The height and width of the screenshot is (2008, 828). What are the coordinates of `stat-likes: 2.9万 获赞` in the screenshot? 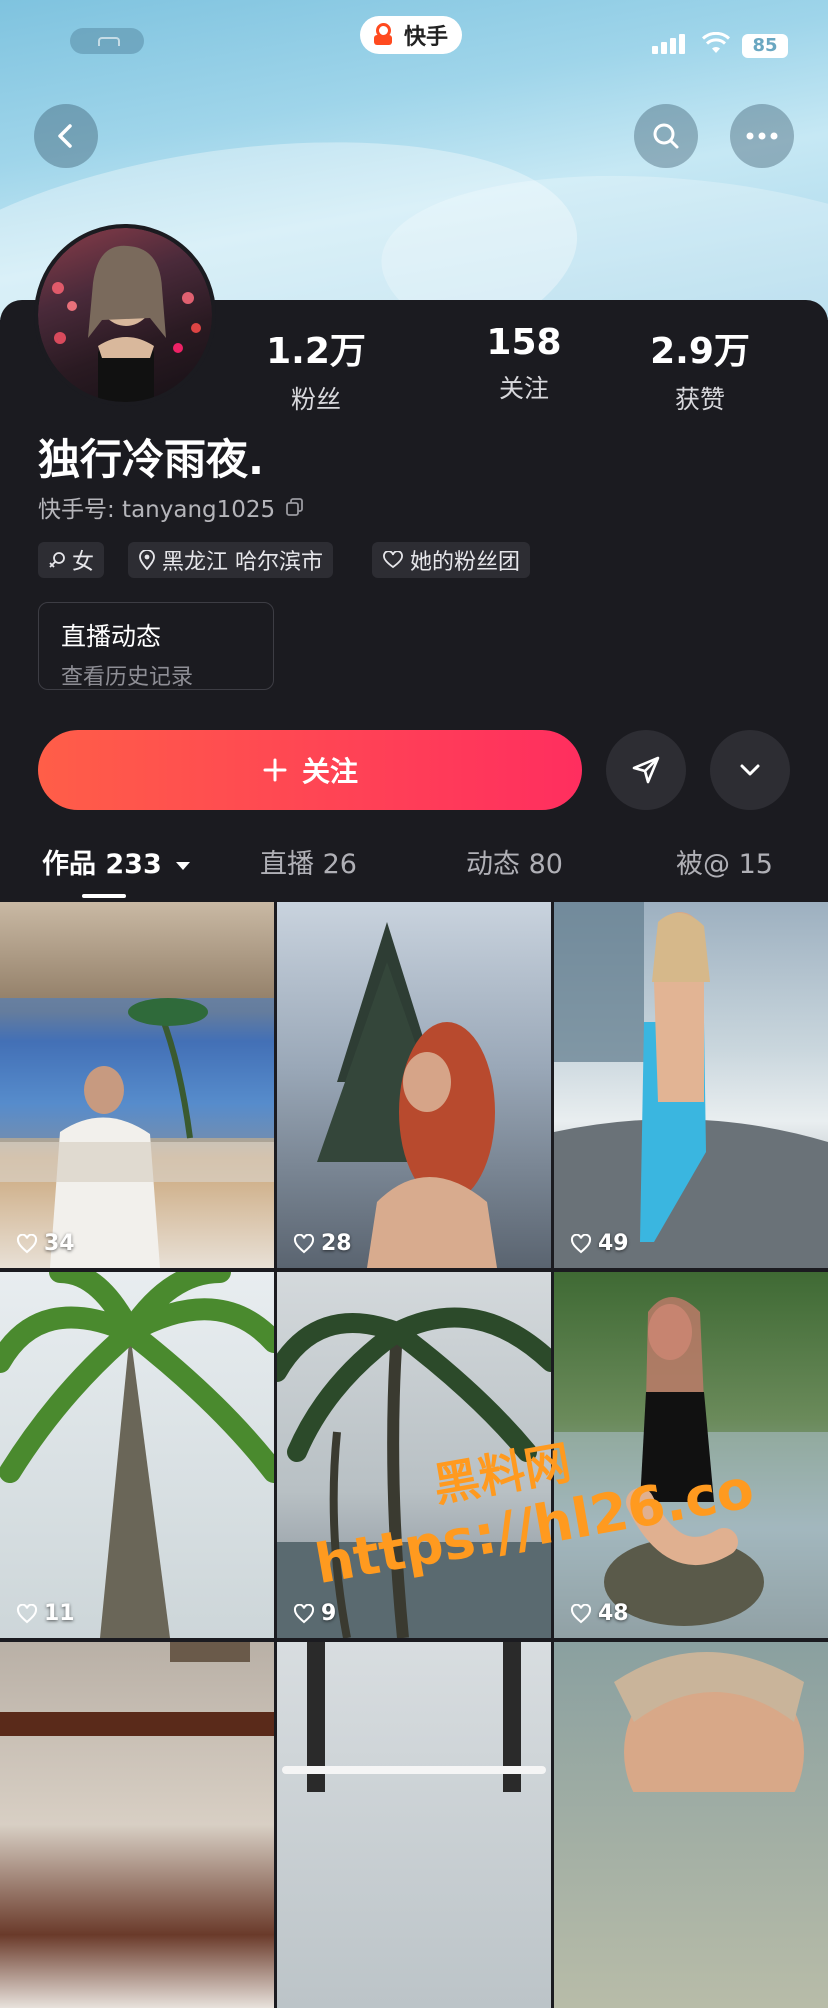 It's located at (700, 369).